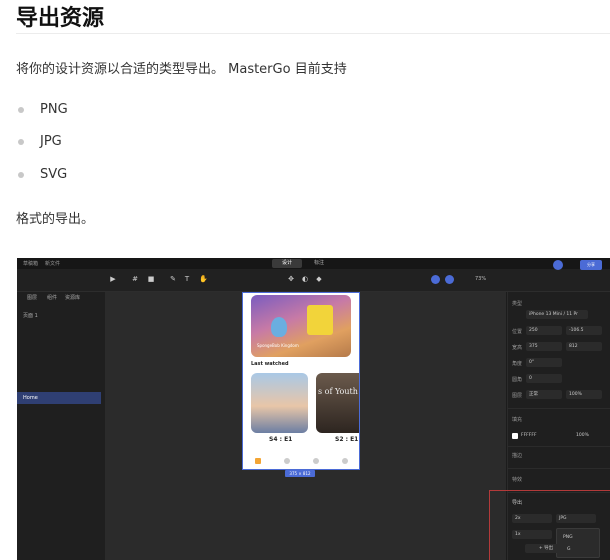  What do you see at coordinates (301, 326) in the screenshot?
I see `hero-image: SpongeBob Kingdom` at bounding box center [301, 326].